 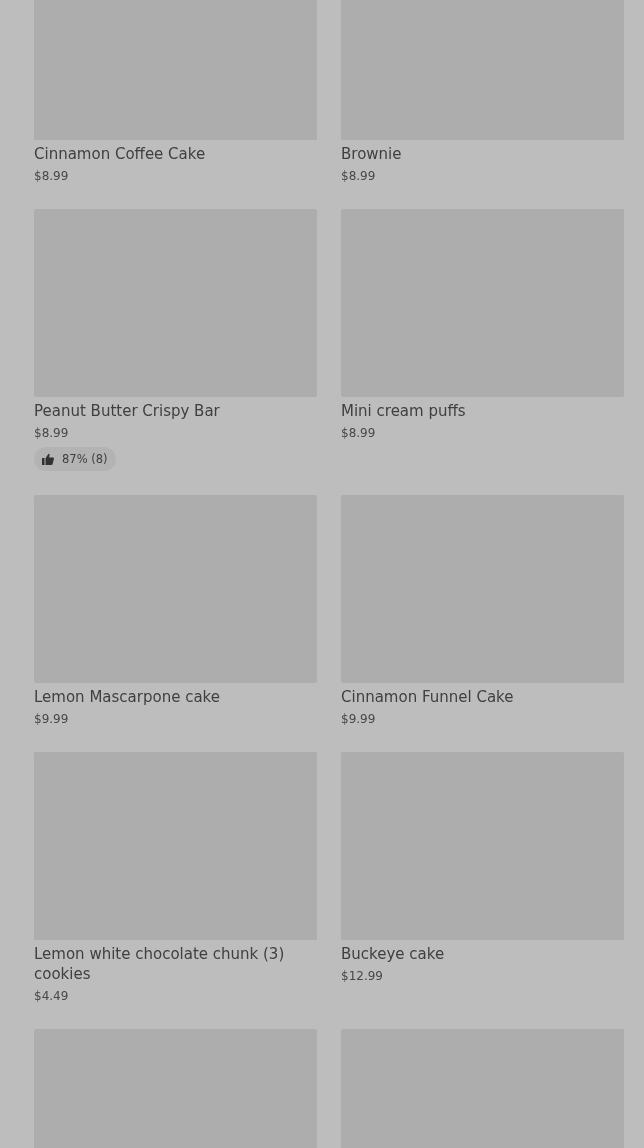 I want to click on thumbs-up-icon, so click(x=48, y=459).